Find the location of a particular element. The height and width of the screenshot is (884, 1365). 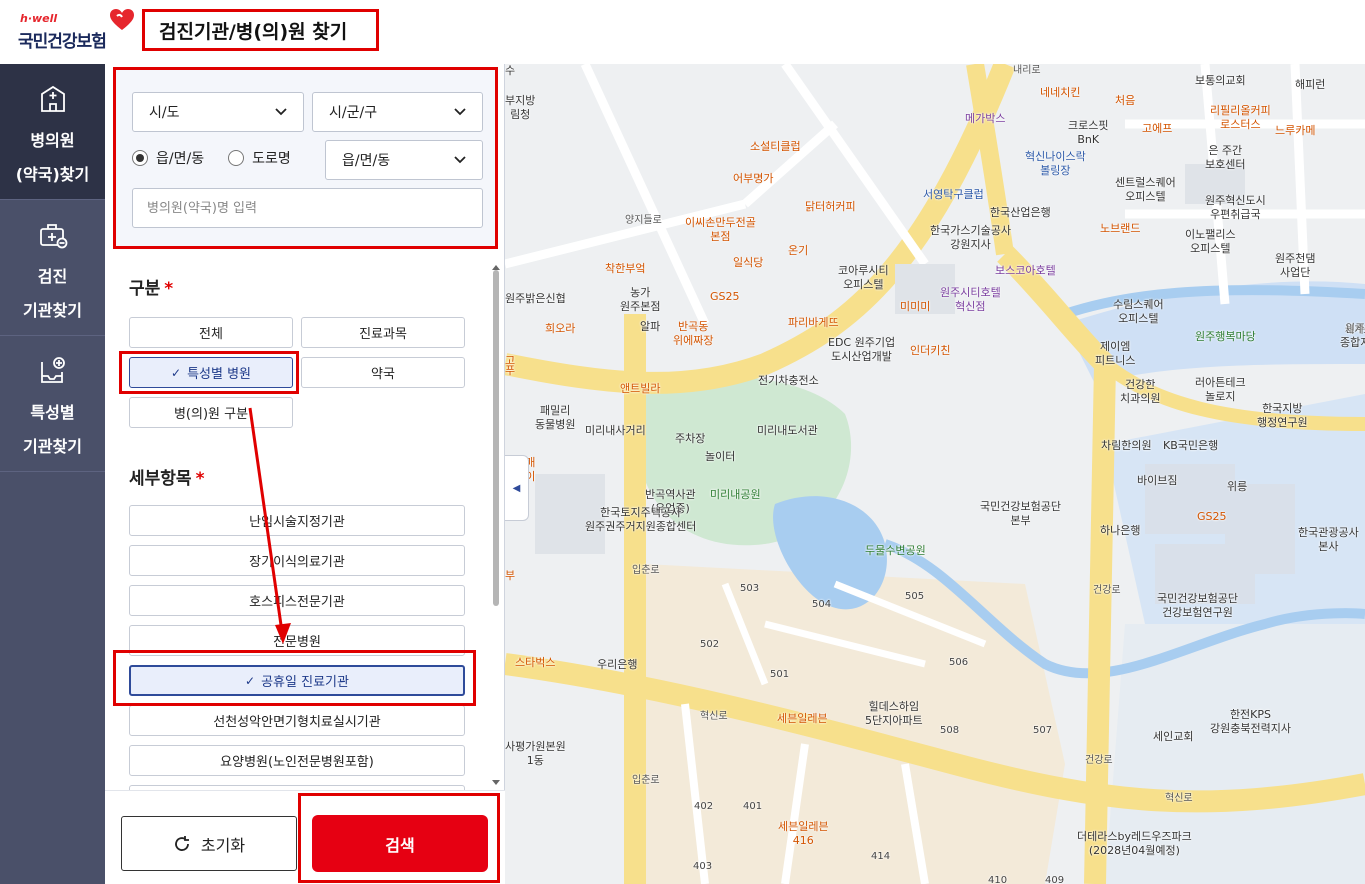

map-place-label: 닭터허커피 is located at coordinates (830, 207).